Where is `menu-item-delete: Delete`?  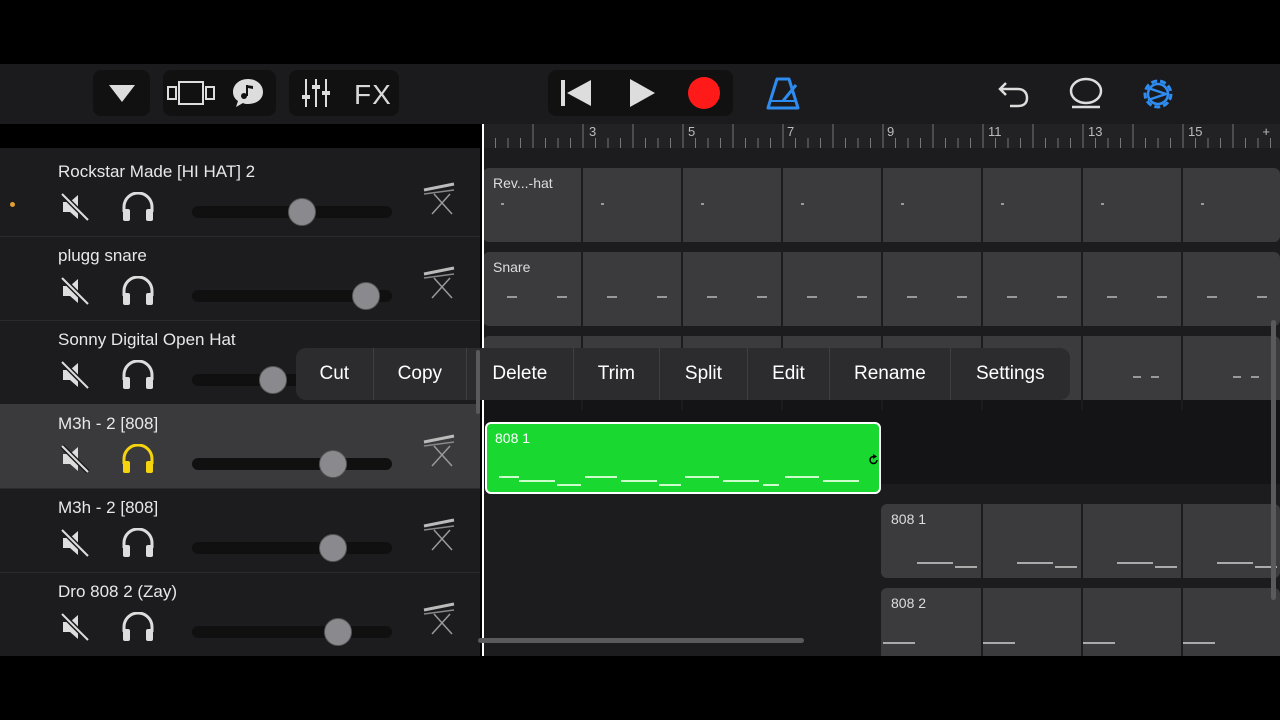 menu-item-delete: Delete is located at coordinates (520, 374).